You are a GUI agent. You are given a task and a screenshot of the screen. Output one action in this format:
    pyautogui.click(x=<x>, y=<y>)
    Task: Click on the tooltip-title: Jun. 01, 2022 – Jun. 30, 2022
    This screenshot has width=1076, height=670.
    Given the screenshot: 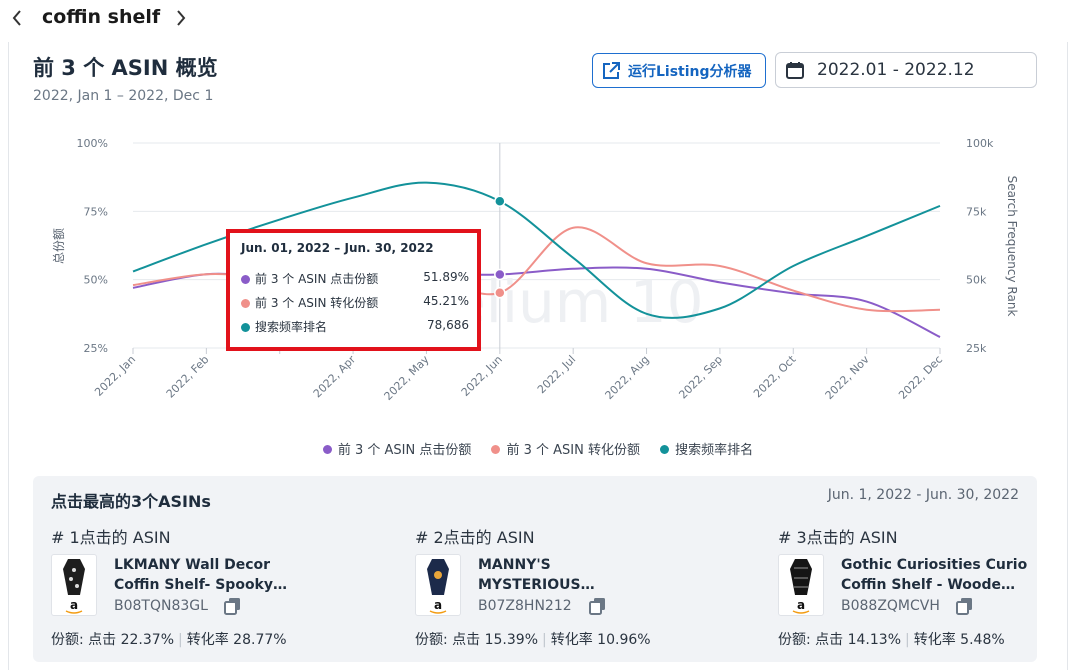 What is the action you would take?
    pyautogui.click(x=337, y=248)
    